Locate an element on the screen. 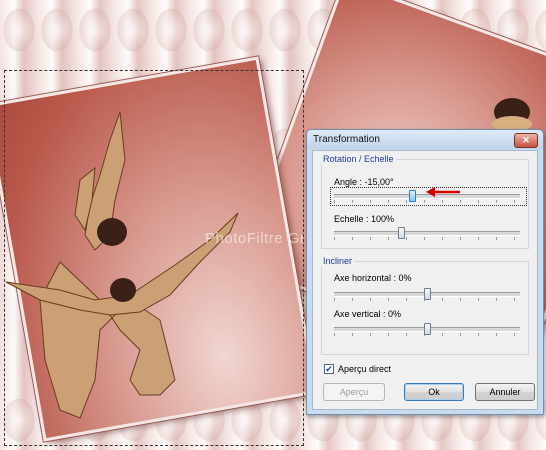 The height and width of the screenshot is (450, 546). scale-slider-ticks is located at coordinates (427, 238).